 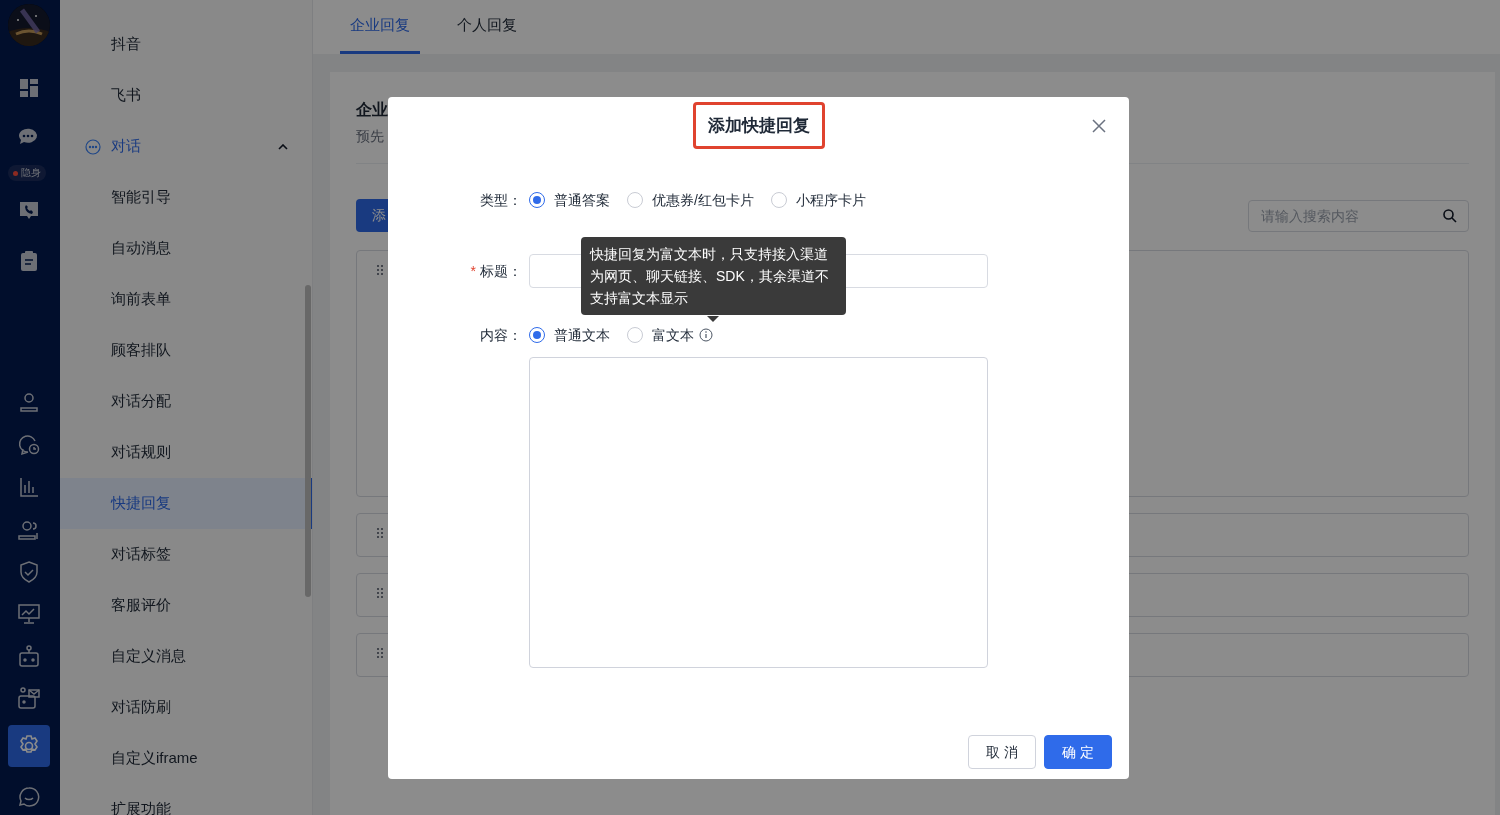 What do you see at coordinates (186, 44) in the screenshot?
I see `sidebar-item: 抖音` at bounding box center [186, 44].